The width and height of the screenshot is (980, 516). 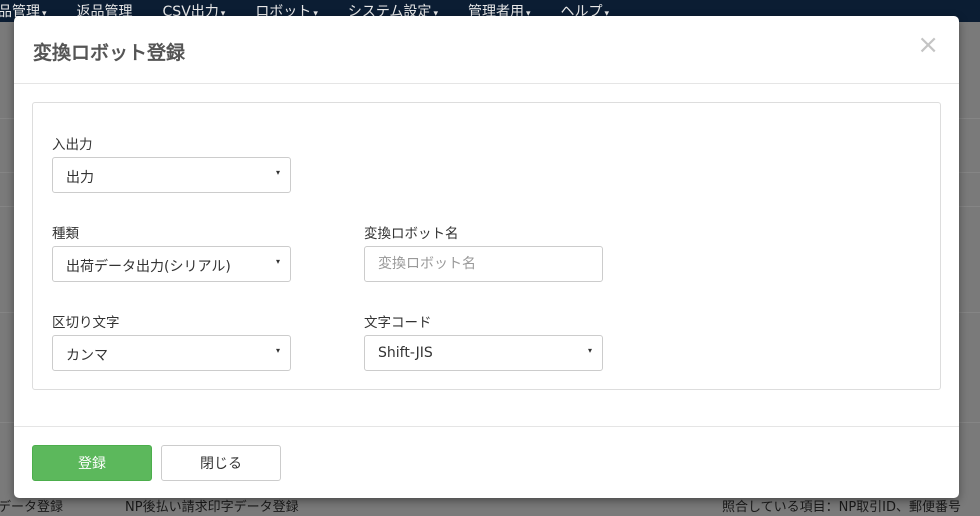 I want to click on type-label: 種類, so click(x=65, y=234).